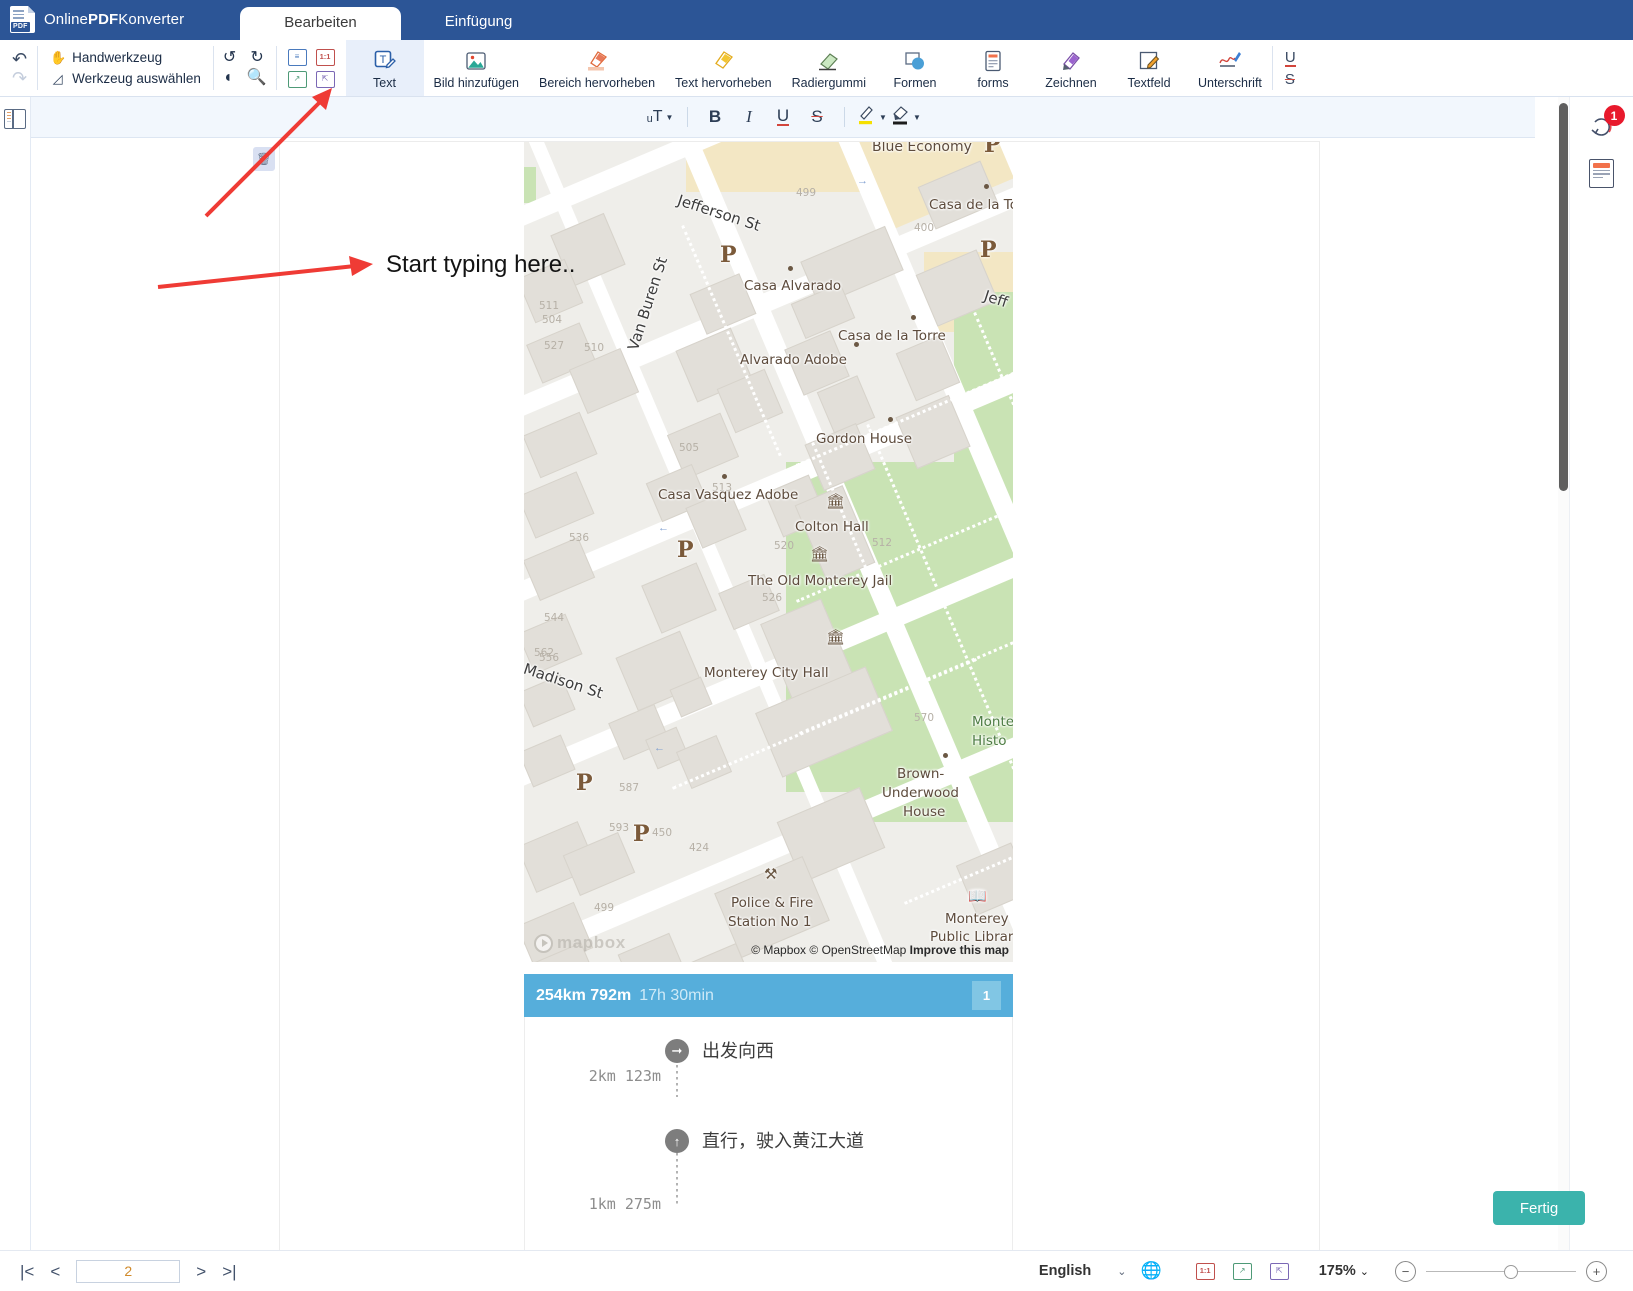  What do you see at coordinates (128, 1271) in the screenshot?
I see `page-number-input` at bounding box center [128, 1271].